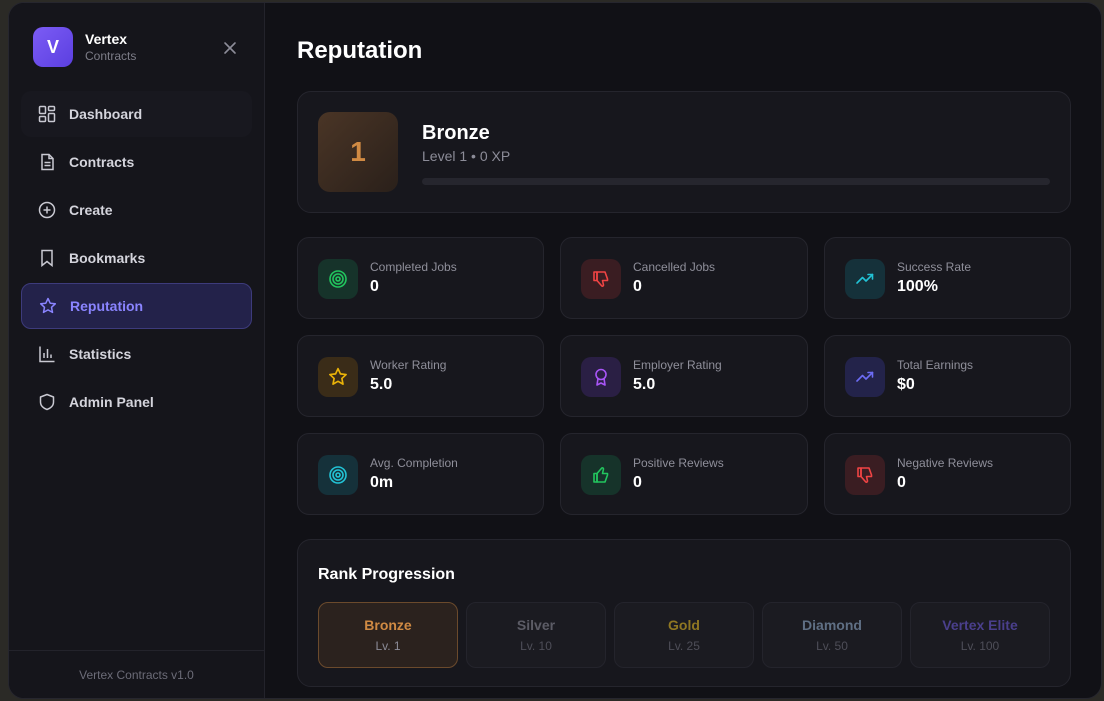  What do you see at coordinates (935, 365) in the screenshot?
I see `stat-label: Total Earnings` at bounding box center [935, 365].